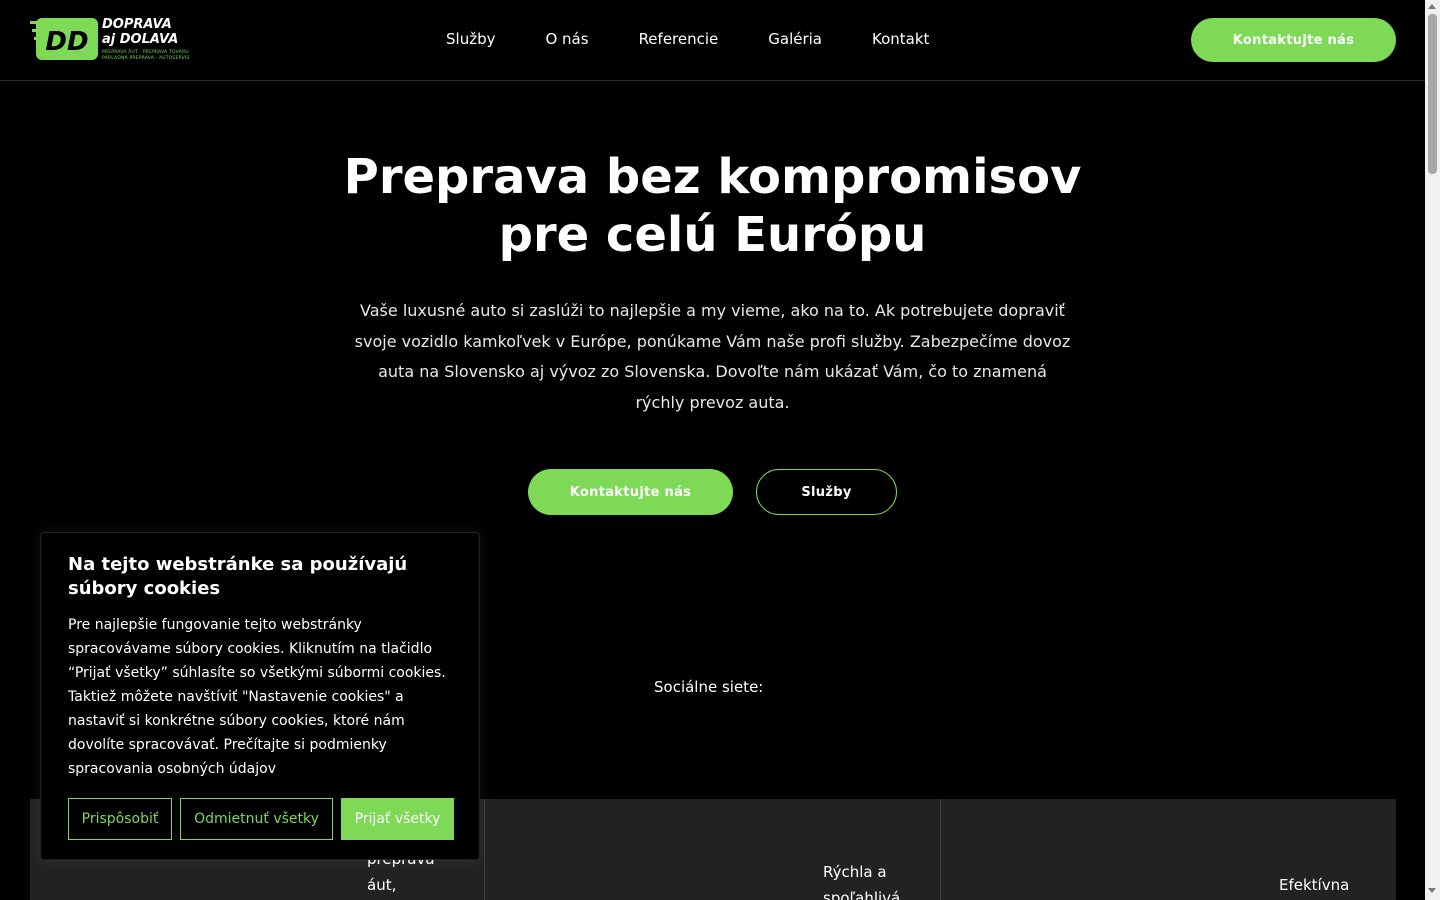  I want to click on cookie-accept-button: Prijať všetky, so click(397, 819).